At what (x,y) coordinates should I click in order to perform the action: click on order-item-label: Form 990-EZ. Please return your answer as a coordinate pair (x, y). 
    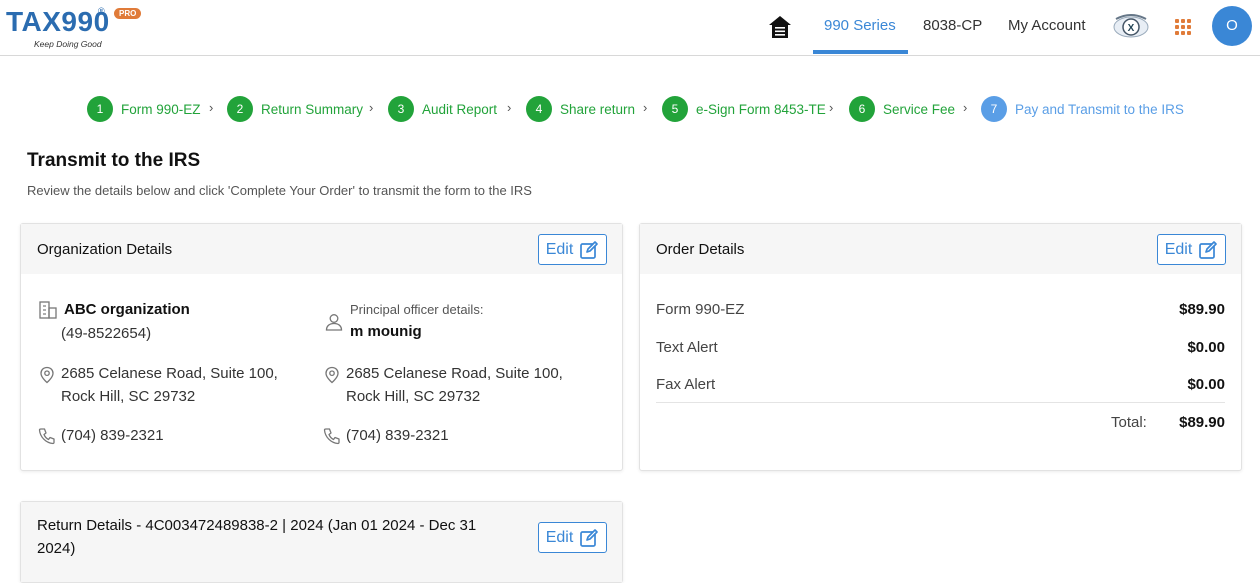
    Looking at the image, I should click on (700, 309).